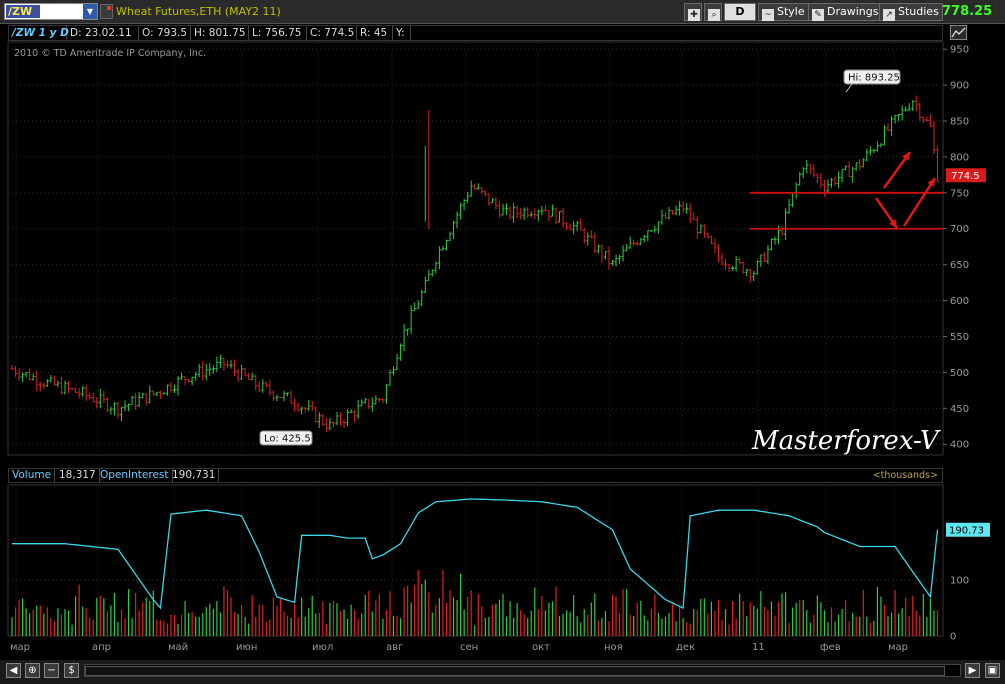 The width and height of the screenshot is (1005, 684). I want to click on scroll-right-button: ▶, so click(972, 670).